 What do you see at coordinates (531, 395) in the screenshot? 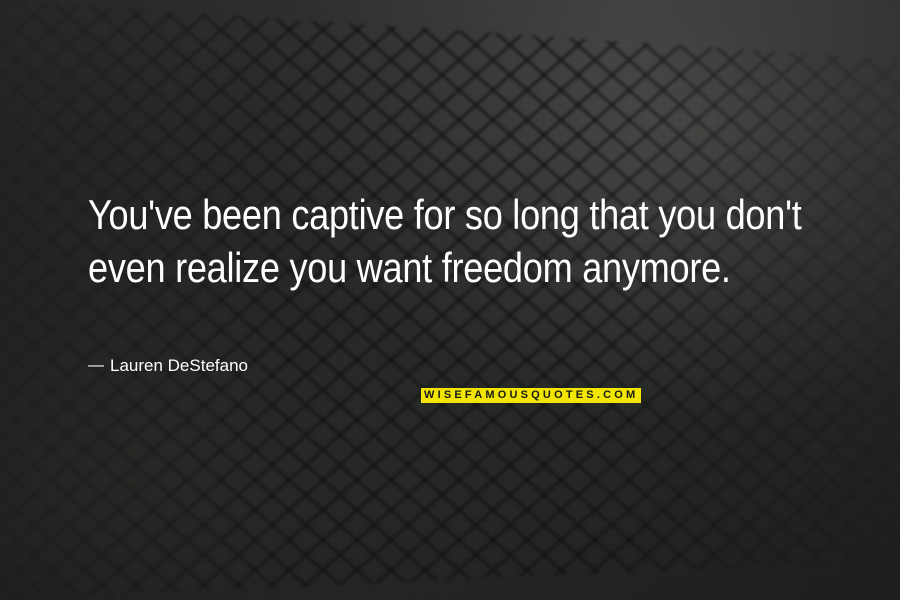
I see `site-watermark: WISEFAMOUSQUOTES.COM` at bounding box center [531, 395].